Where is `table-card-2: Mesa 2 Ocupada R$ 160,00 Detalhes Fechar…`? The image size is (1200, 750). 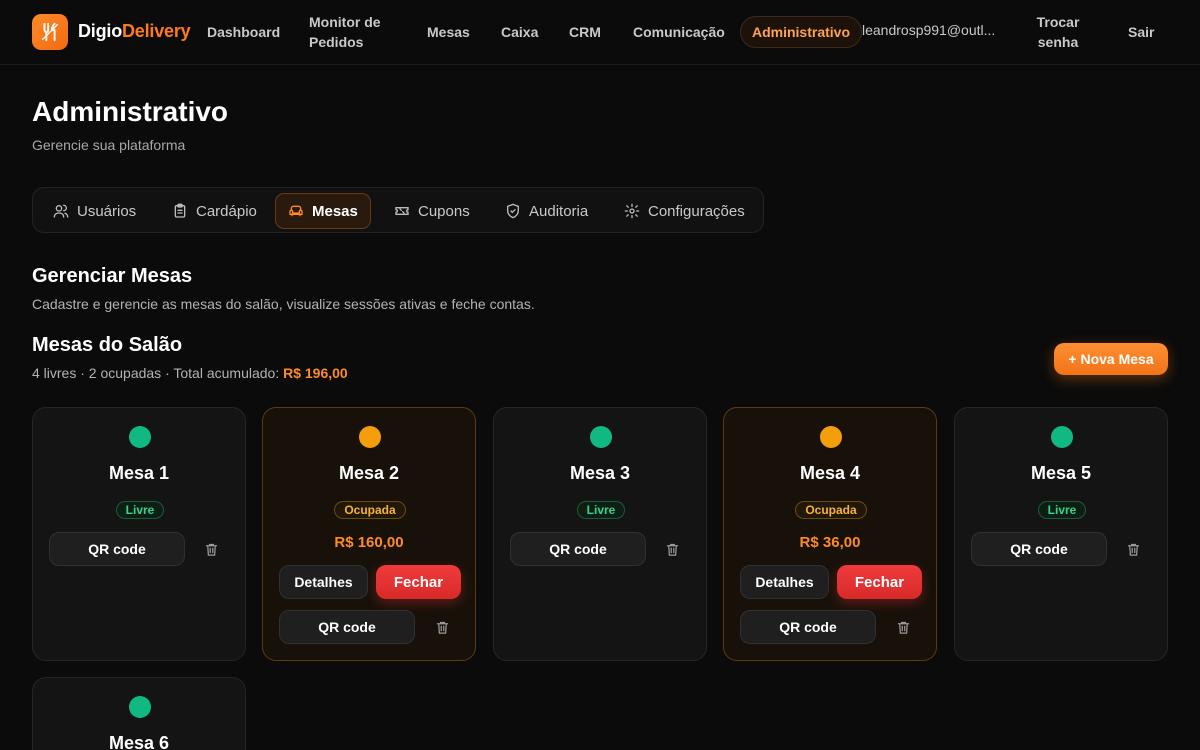
table-card-2: Mesa 2 Ocupada R$ 160,00 Detalhes Fechar… is located at coordinates (369, 534).